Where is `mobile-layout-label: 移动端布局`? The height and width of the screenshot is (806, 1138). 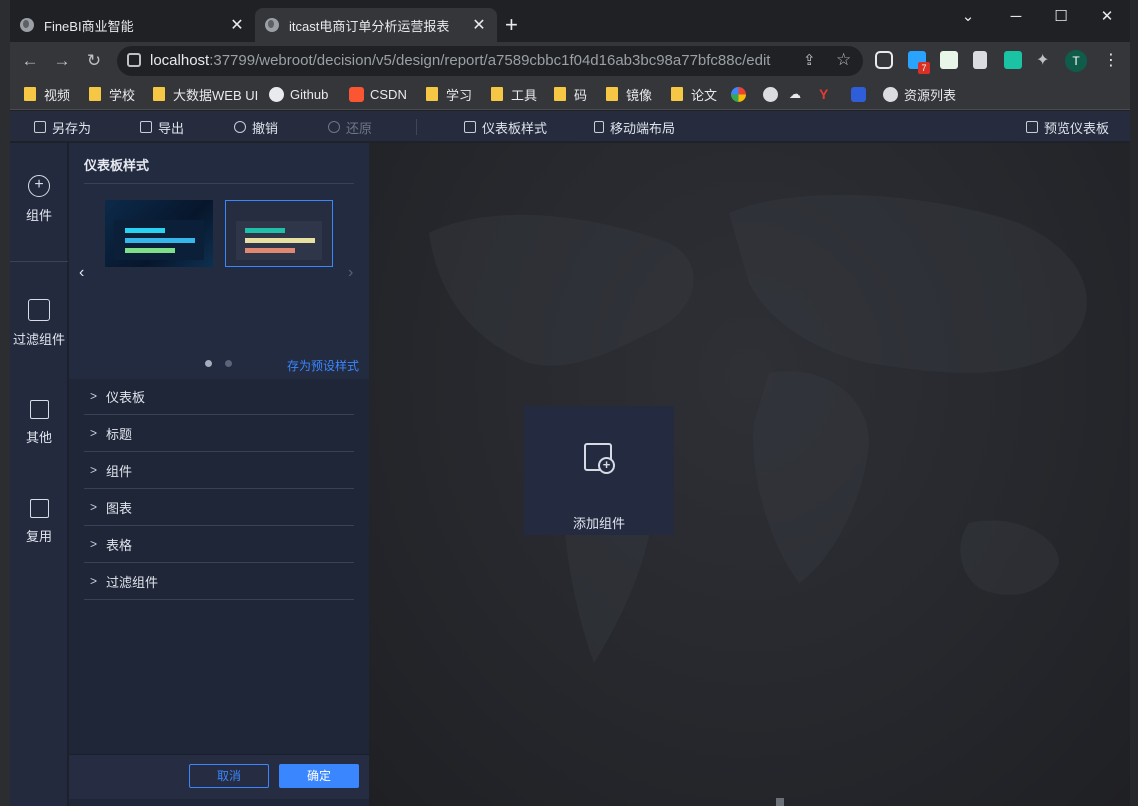
mobile-layout-label: 移动端布局 is located at coordinates (643, 128).